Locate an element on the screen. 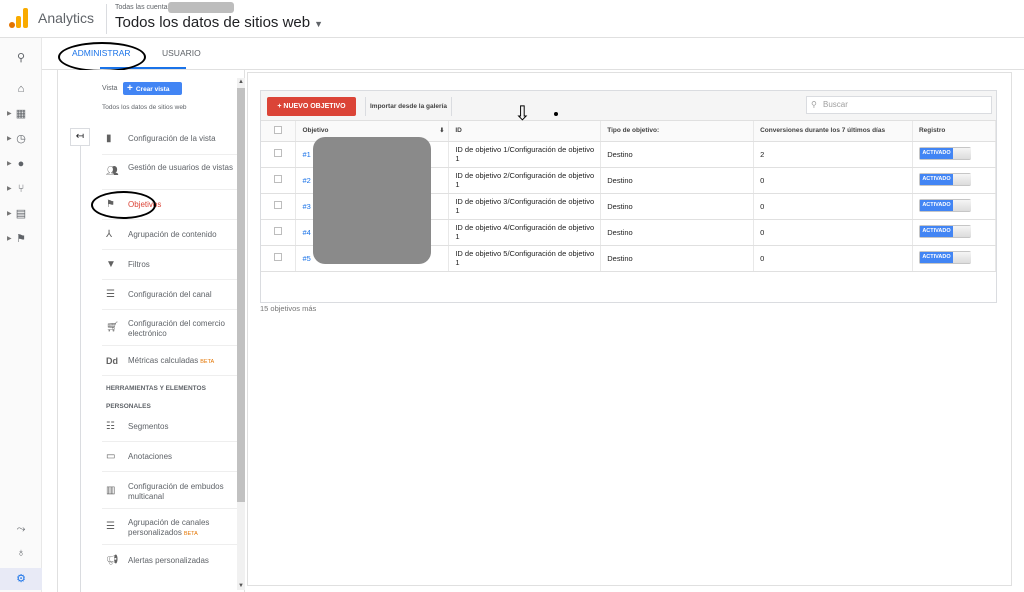 This screenshot has width=1024, height=592. view-title: Todos los datos de sitios web is located at coordinates (213, 22).